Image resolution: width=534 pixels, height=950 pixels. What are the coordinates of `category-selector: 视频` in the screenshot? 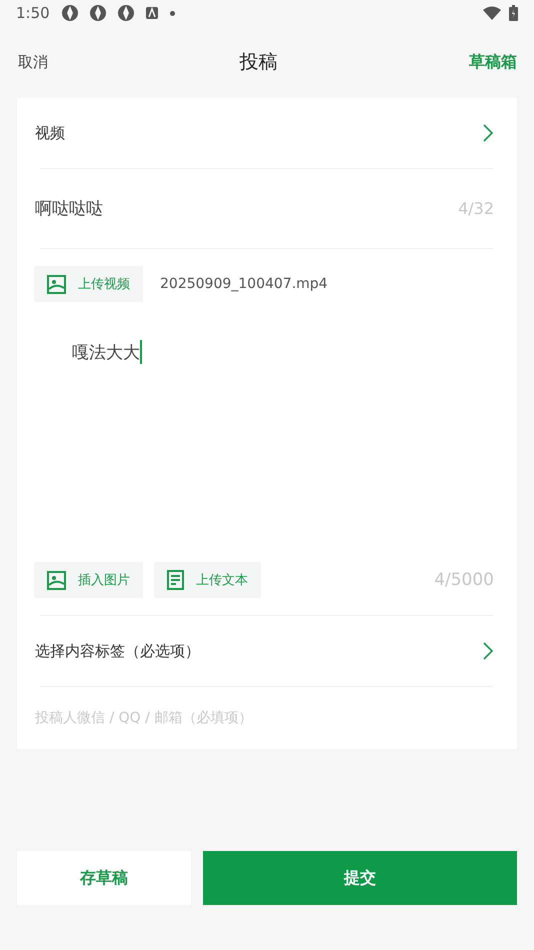 It's located at (267, 133).